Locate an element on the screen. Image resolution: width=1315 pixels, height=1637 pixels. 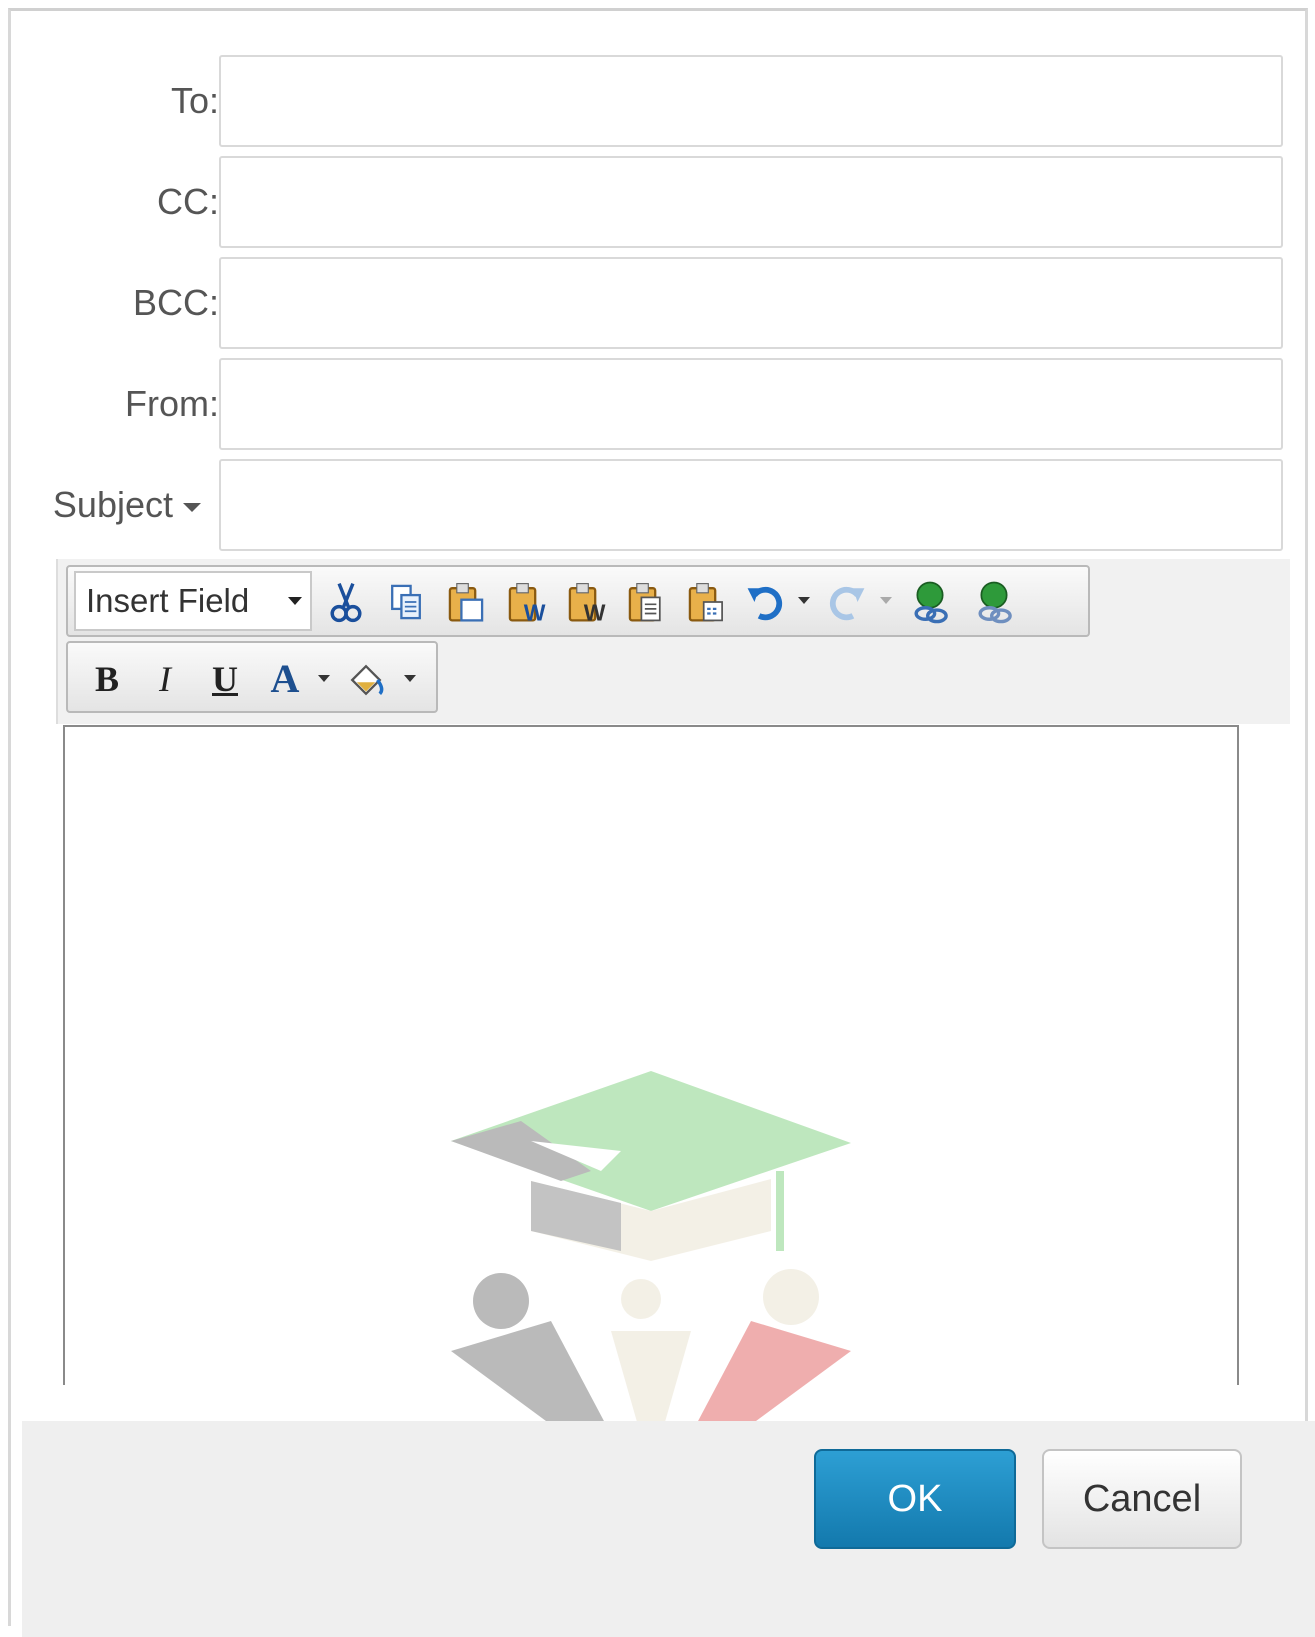
cc-row: CC: is located at coordinates (661, 202).